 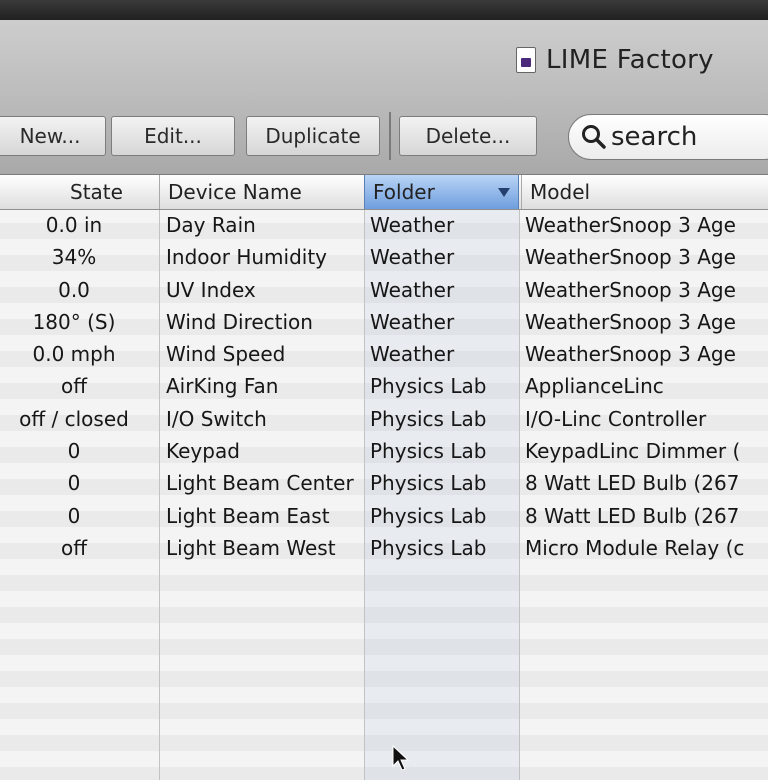 I want to click on cell-state: 0.0 mph, so click(x=74, y=354).